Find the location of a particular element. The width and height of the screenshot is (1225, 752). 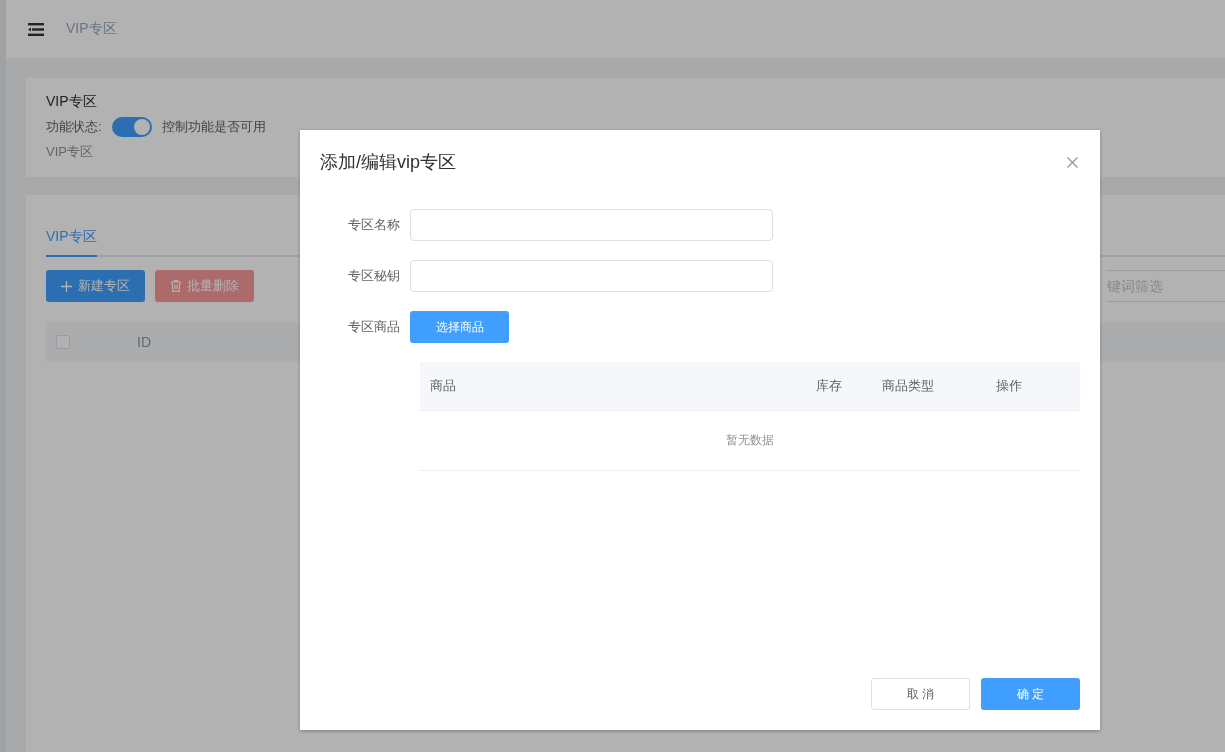

column-header: 操作 is located at coordinates (1009, 386).